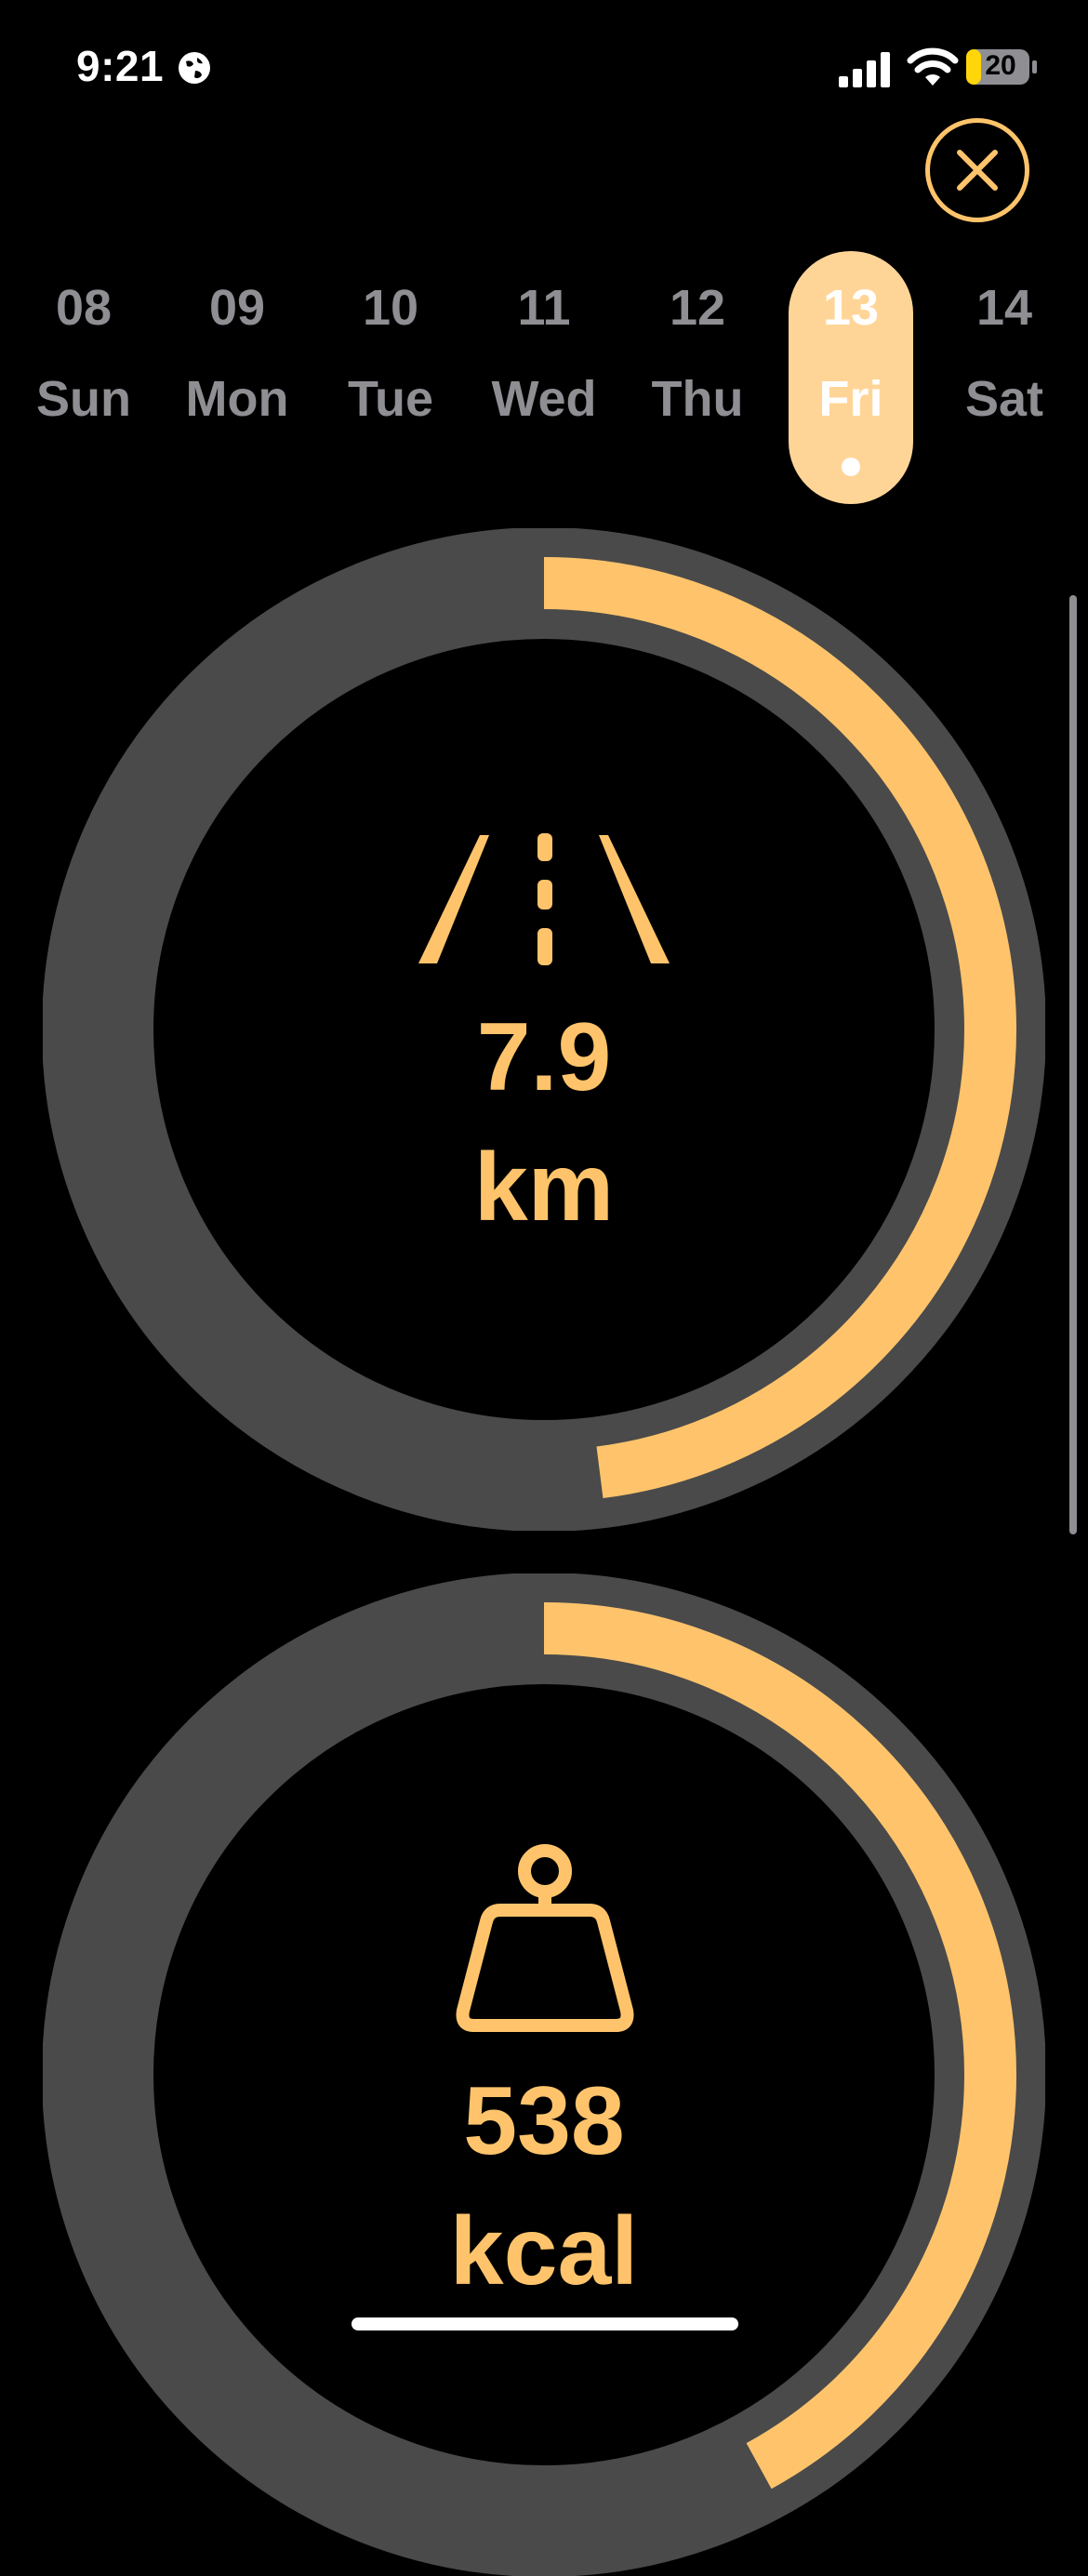 The width and height of the screenshot is (1088, 2576). Describe the element at coordinates (237, 308) in the screenshot. I see `day-number: 09` at that location.